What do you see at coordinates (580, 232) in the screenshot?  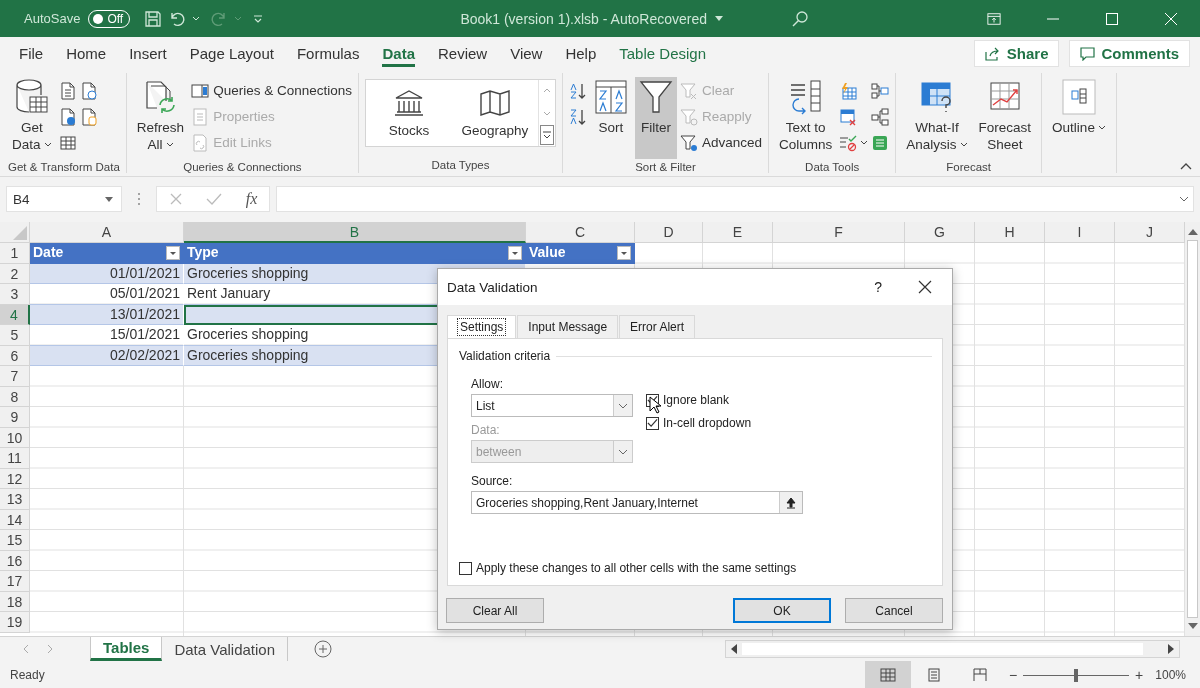 I see `column-header: C` at bounding box center [580, 232].